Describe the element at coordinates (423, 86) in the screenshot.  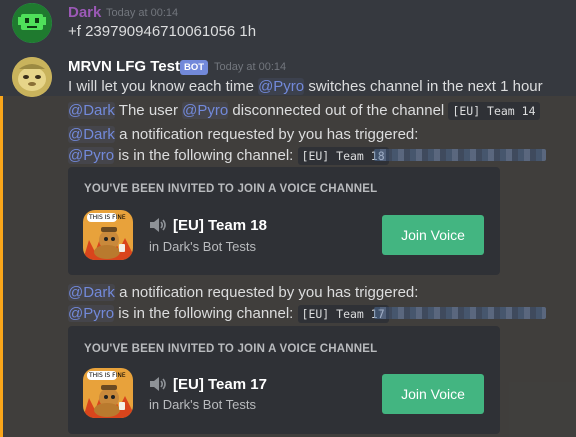
I see `message-text: switches channel in the next 1 hour` at that location.